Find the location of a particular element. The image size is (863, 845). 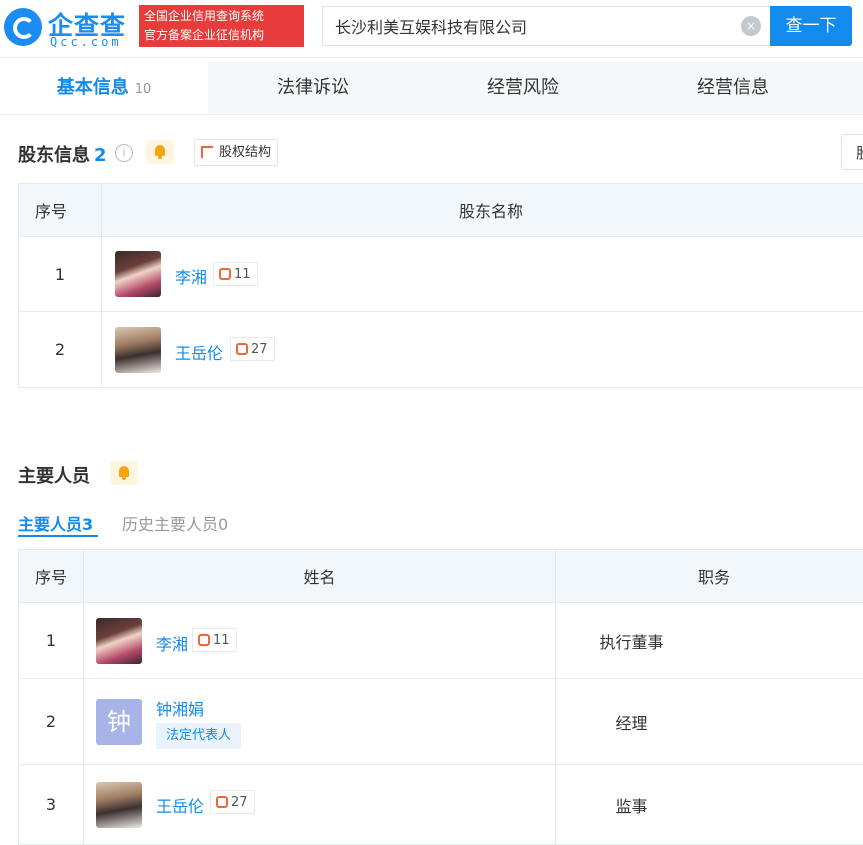

badge-line-2: 官方备案企业征信机构 is located at coordinates (224, 35).